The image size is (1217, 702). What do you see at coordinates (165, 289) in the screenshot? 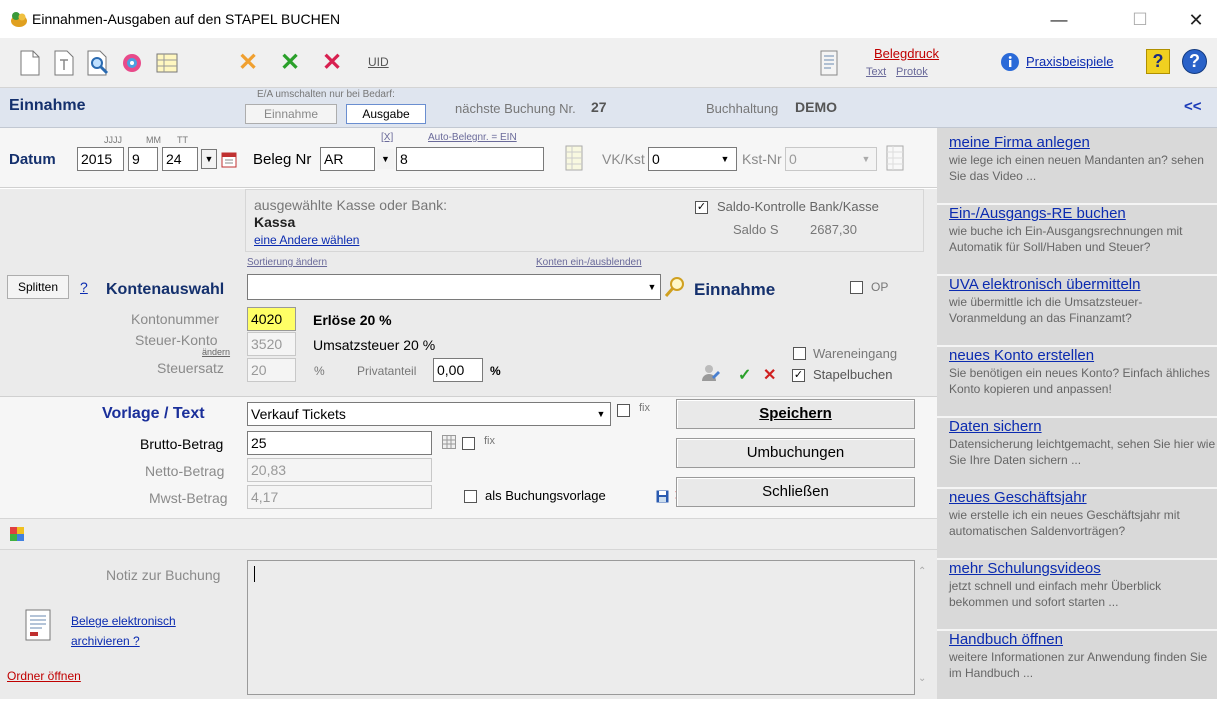
I see `kontenauswahl-label: Kontenauswahl` at bounding box center [165, 289].